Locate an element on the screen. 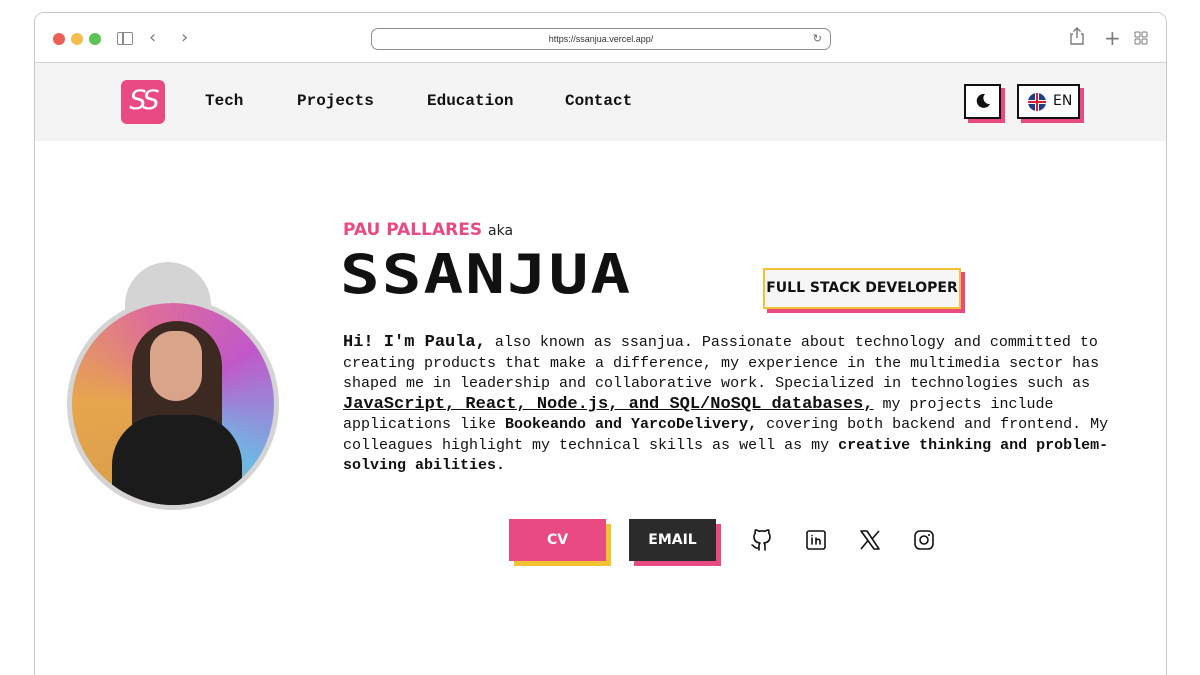 Image resolution: width=1200 pixels, height=675 pixels. full-name: PAU PALLARES is located at coordinates (413, 230).